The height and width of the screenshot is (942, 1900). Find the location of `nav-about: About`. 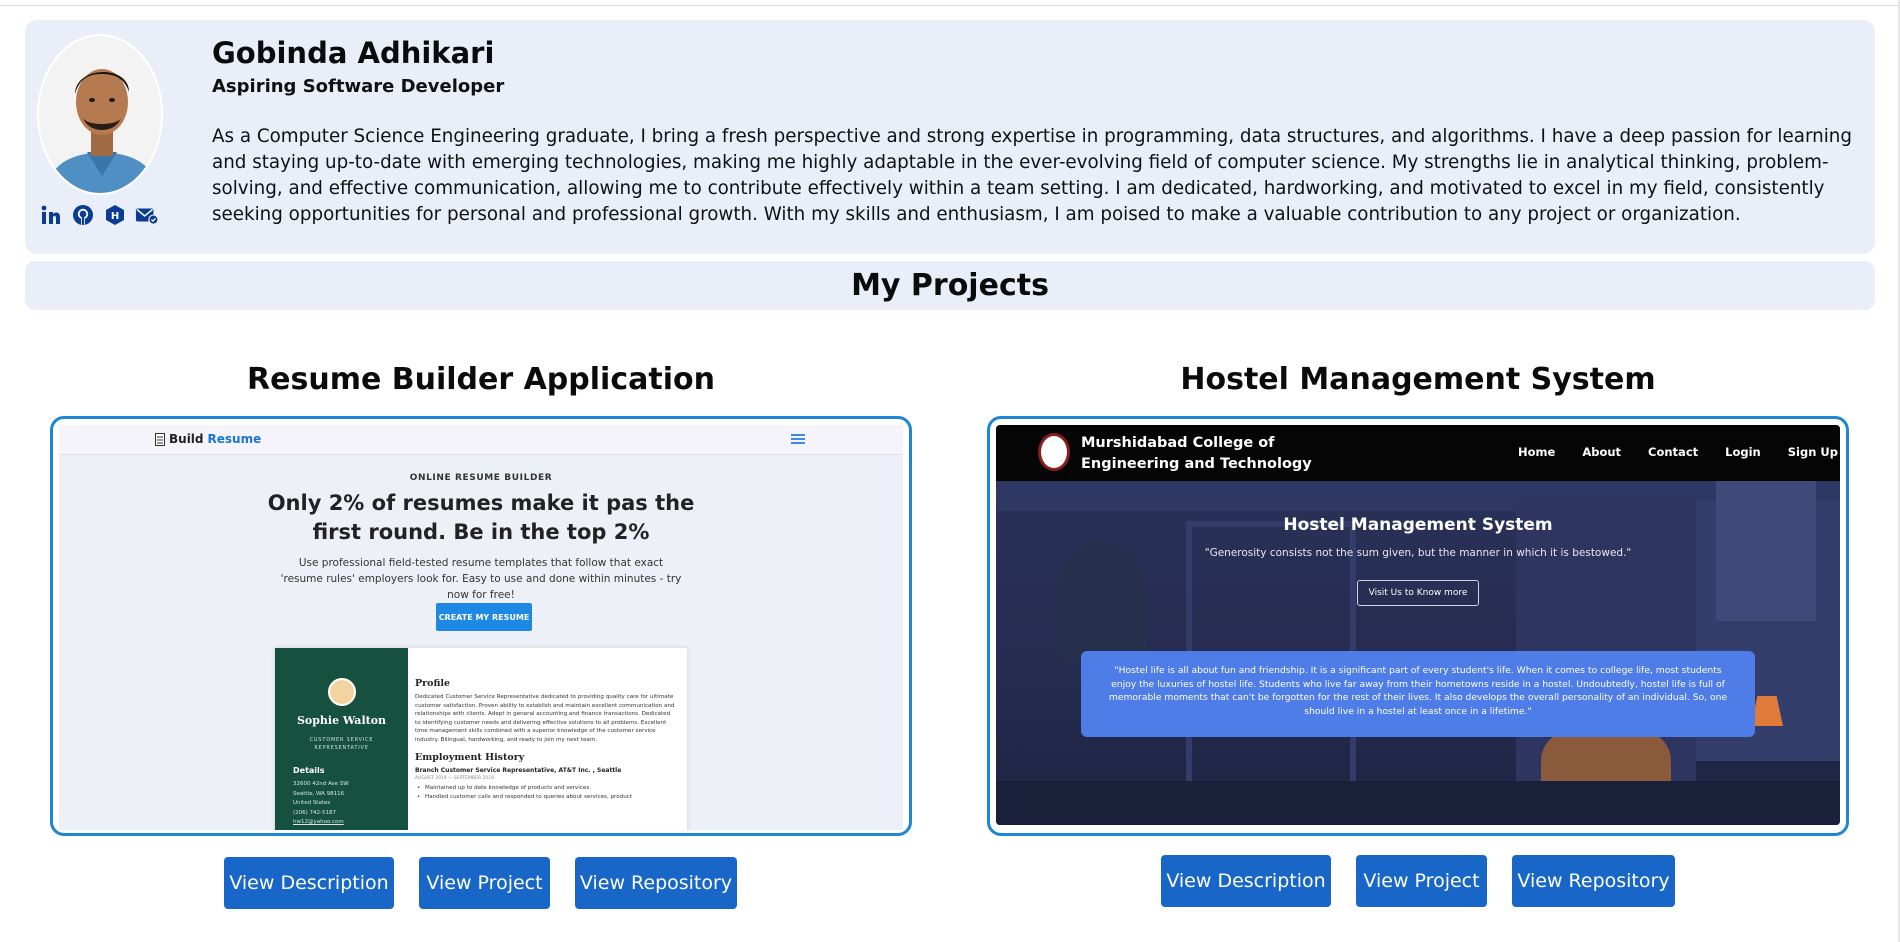

nav-about: About is located at coordinates (1602, 452).